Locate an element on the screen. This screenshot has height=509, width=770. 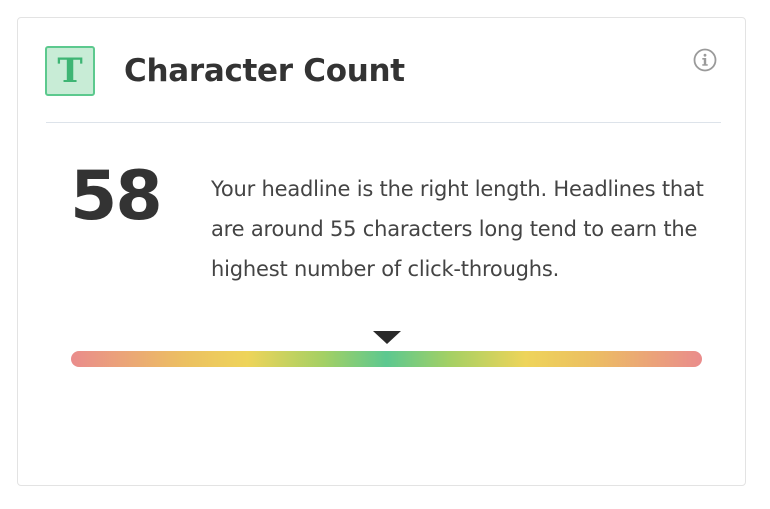
header-divider is located at coordinates (383, 122).